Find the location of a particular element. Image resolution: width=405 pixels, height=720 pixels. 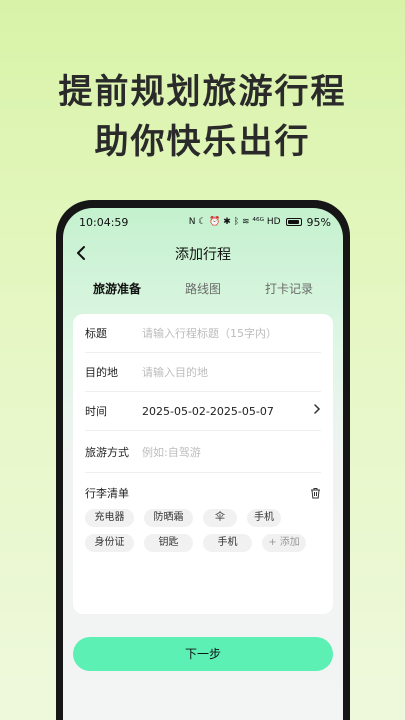

nav-bar: 添加行程 is located at coordinates (203, 254).